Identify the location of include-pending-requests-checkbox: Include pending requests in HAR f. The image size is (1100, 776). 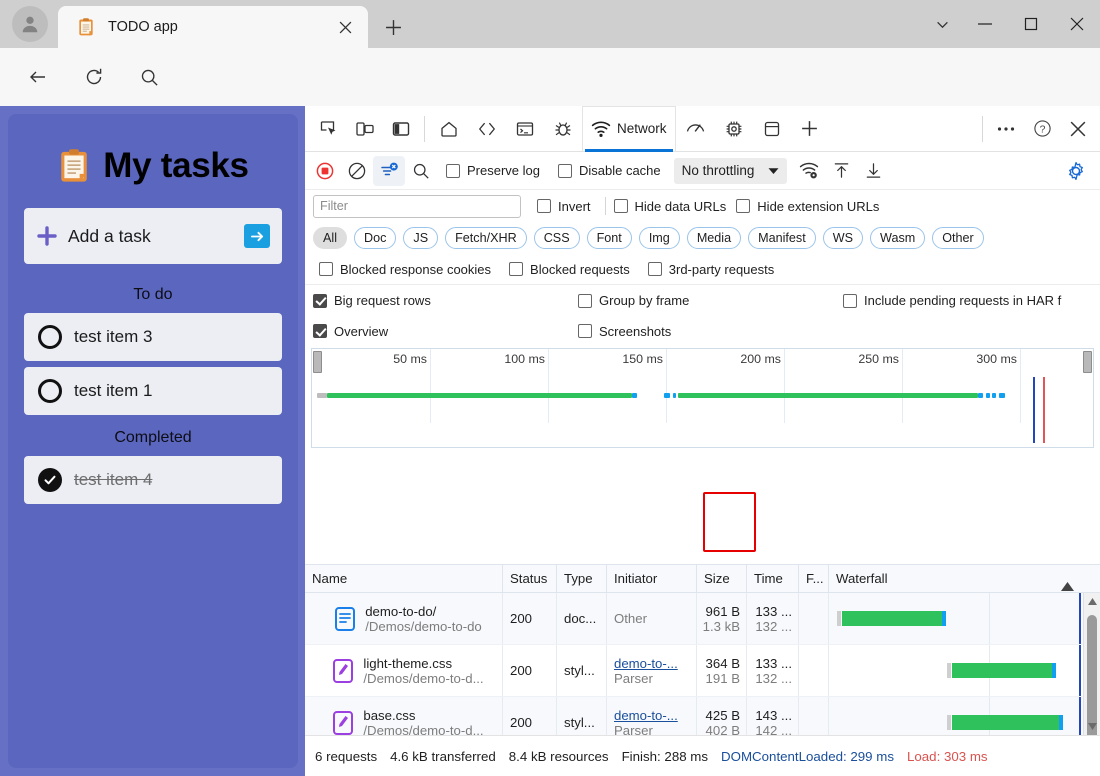
(952, 300).